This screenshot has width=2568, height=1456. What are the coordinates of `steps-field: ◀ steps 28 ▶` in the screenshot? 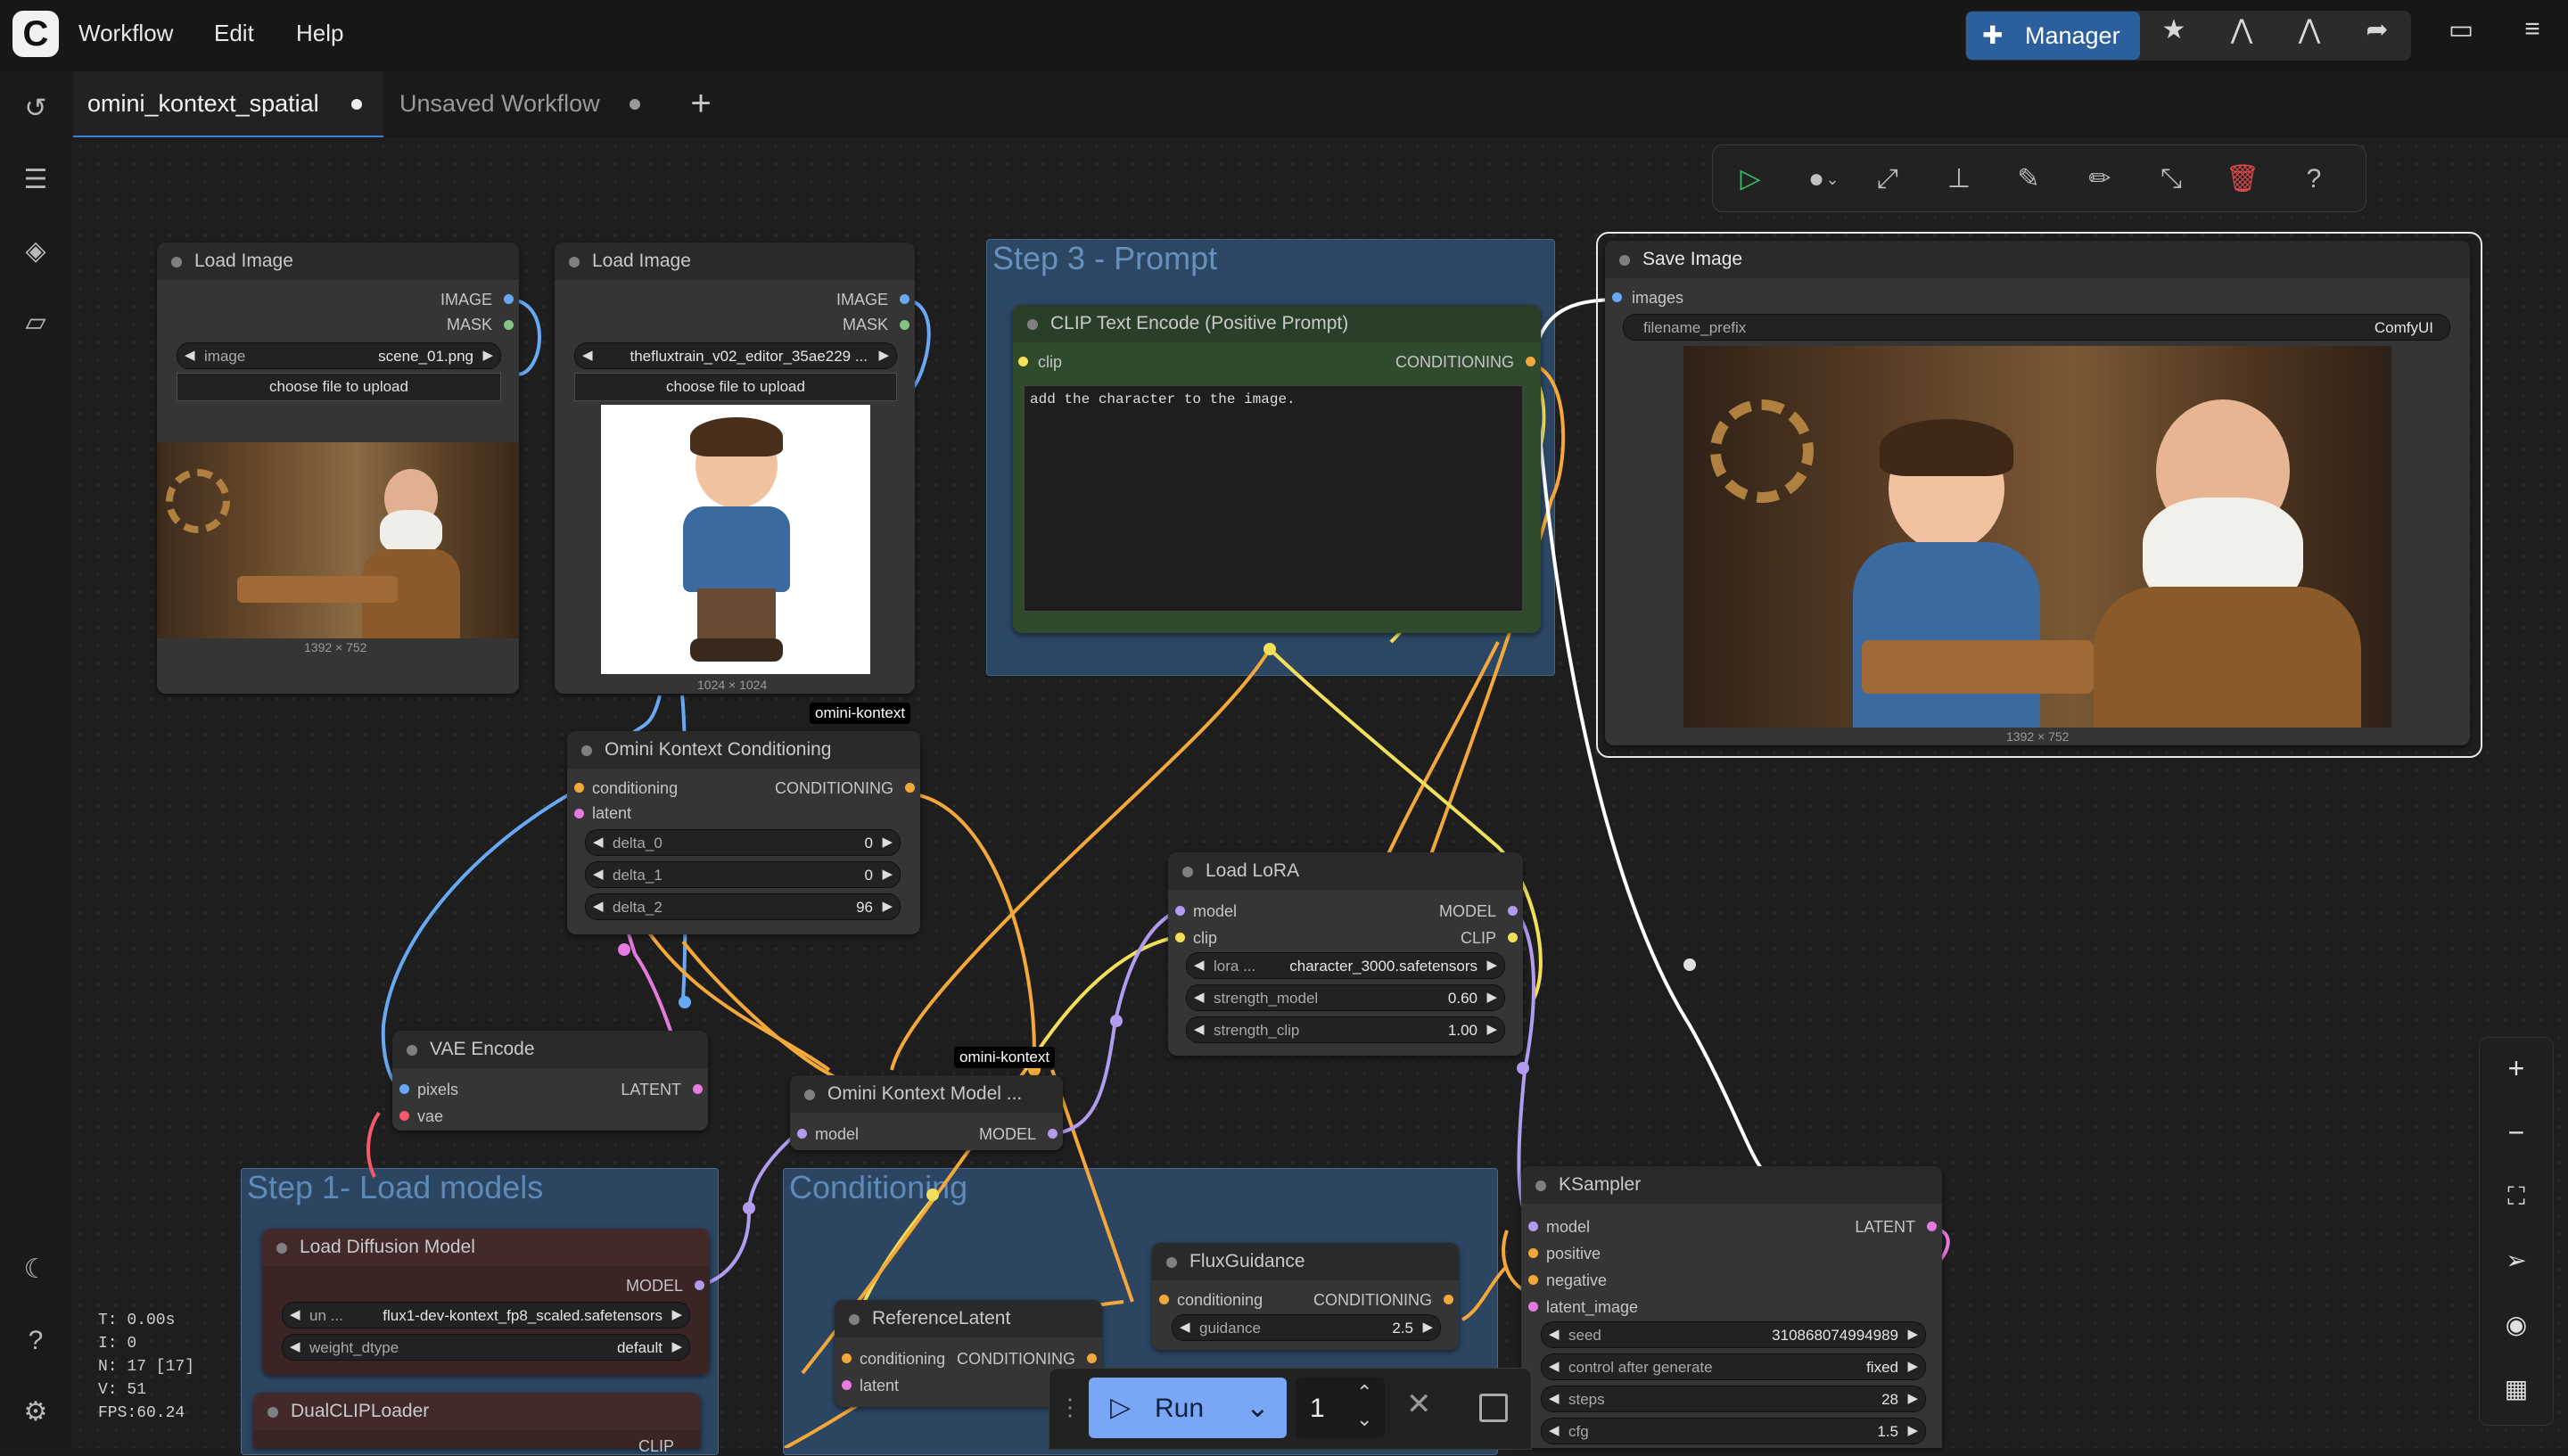 It's located at (1733, 1399).